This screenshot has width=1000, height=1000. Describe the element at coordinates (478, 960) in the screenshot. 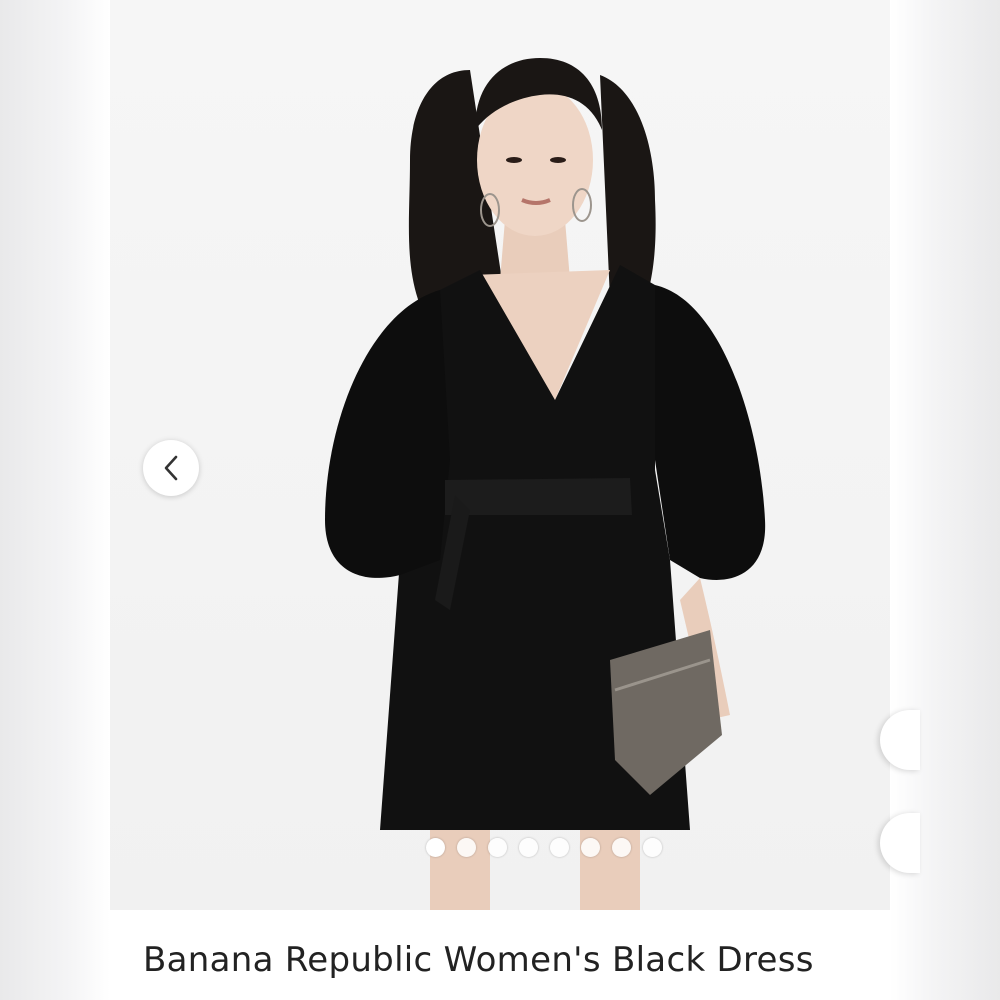

I see `listing-title: Banana Republic Women's Black Dress` at that location.